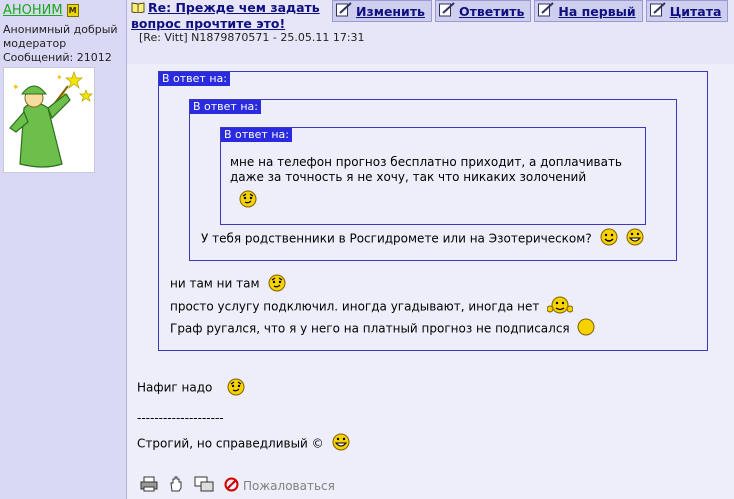 The height and width of the screenshot is (499, 734). What do you see at coordinates (49, 120) in the screenshot?
I see `avatar: ✦ ✦` at bounding box center [49, 120].